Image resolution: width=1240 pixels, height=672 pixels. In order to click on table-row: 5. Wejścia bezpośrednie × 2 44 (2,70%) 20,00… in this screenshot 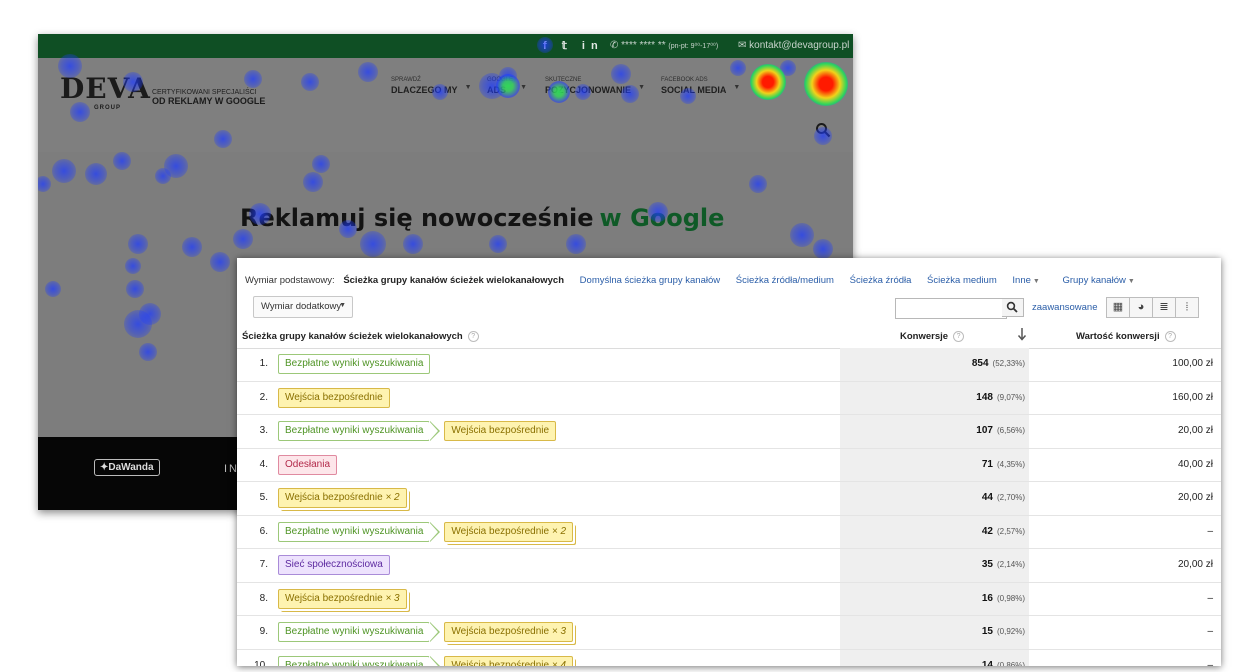, I will do `click(729, 499)`.